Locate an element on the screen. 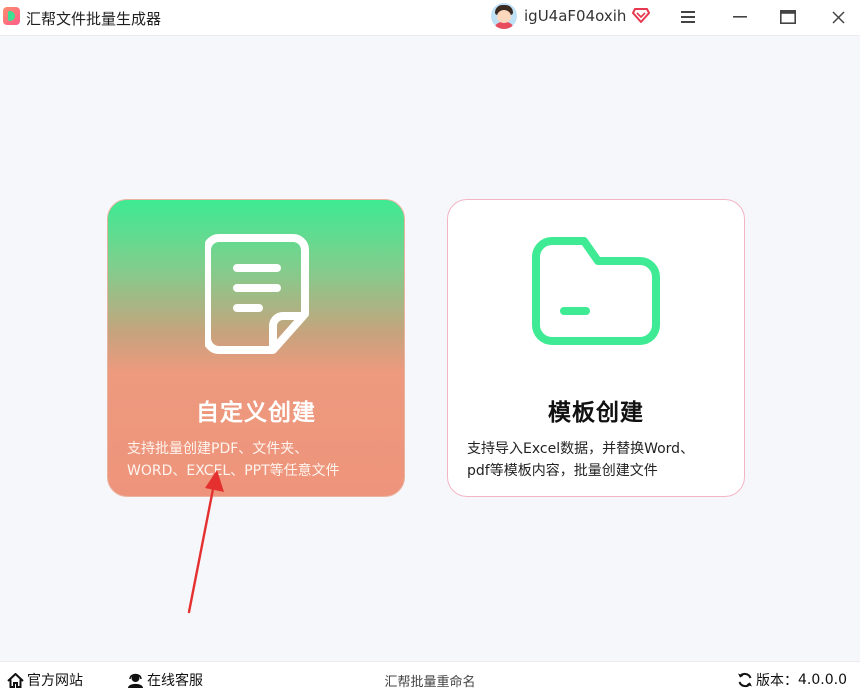  maximize-icon is located at coordinates (788, 17).